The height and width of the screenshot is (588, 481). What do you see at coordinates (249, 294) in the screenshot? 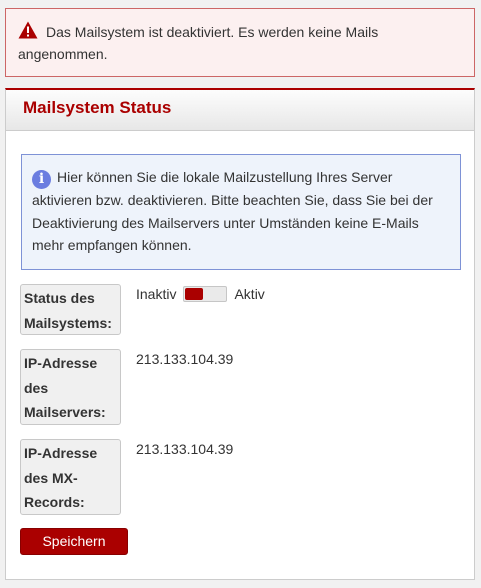
I see `toggle-on-label: Aktiv` at bounding box center [249, 294].